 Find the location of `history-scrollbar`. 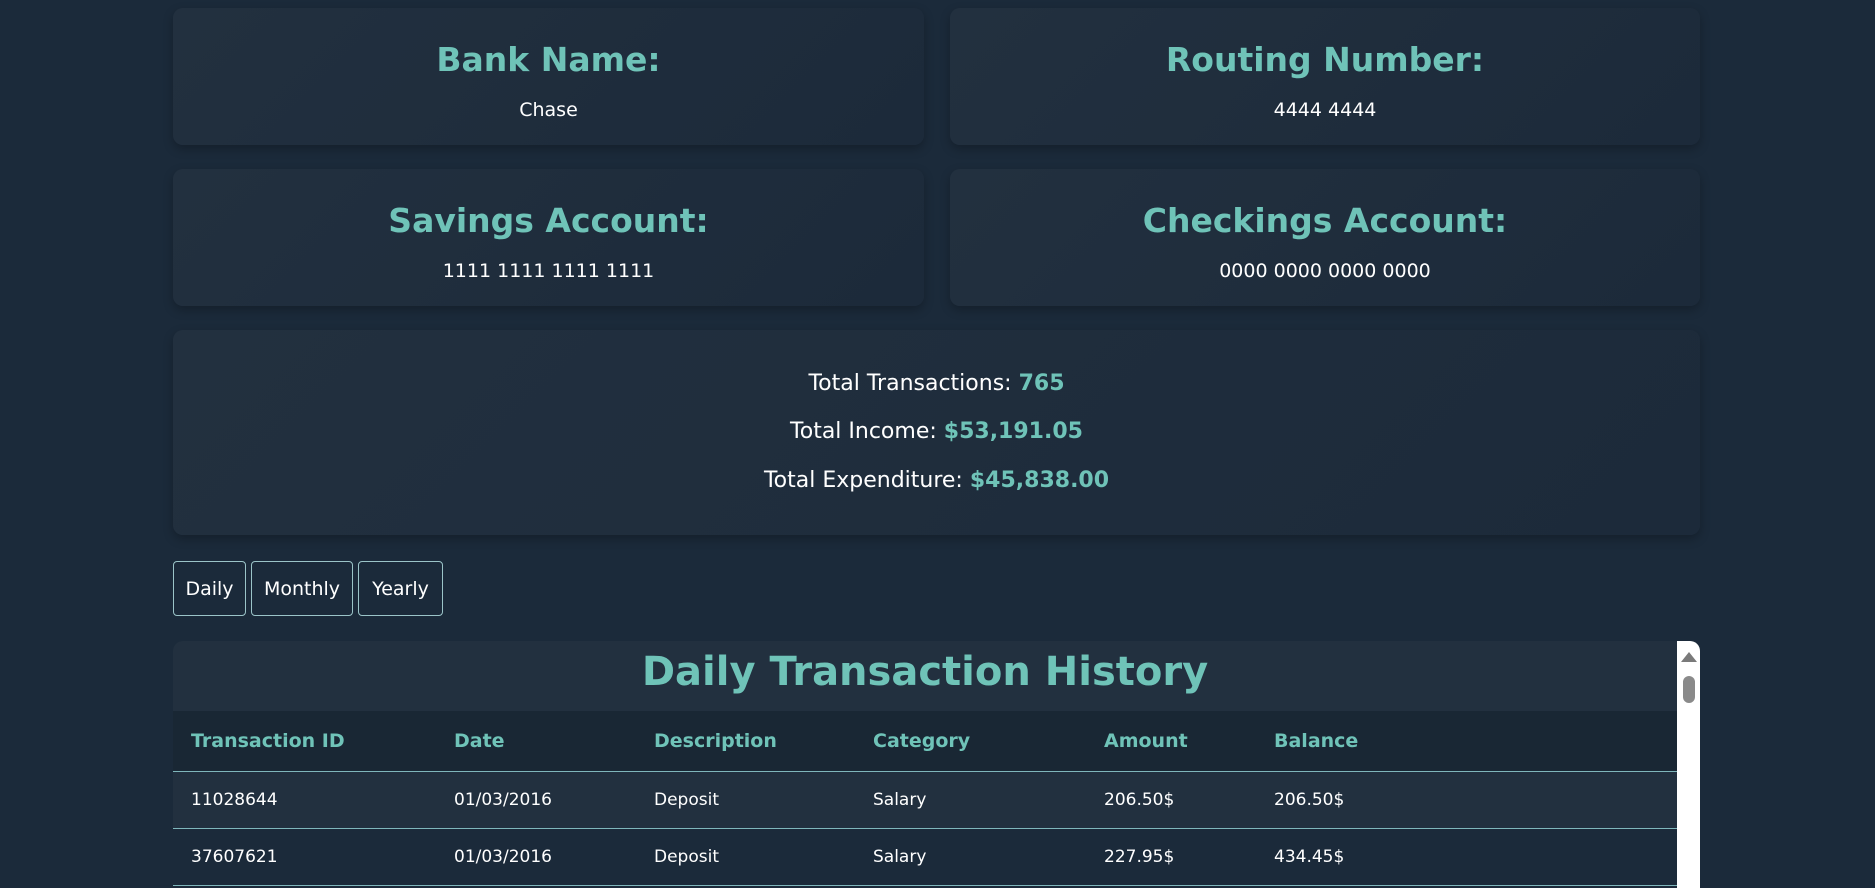

history-scrollbar is located at coordinates (1688, 764).